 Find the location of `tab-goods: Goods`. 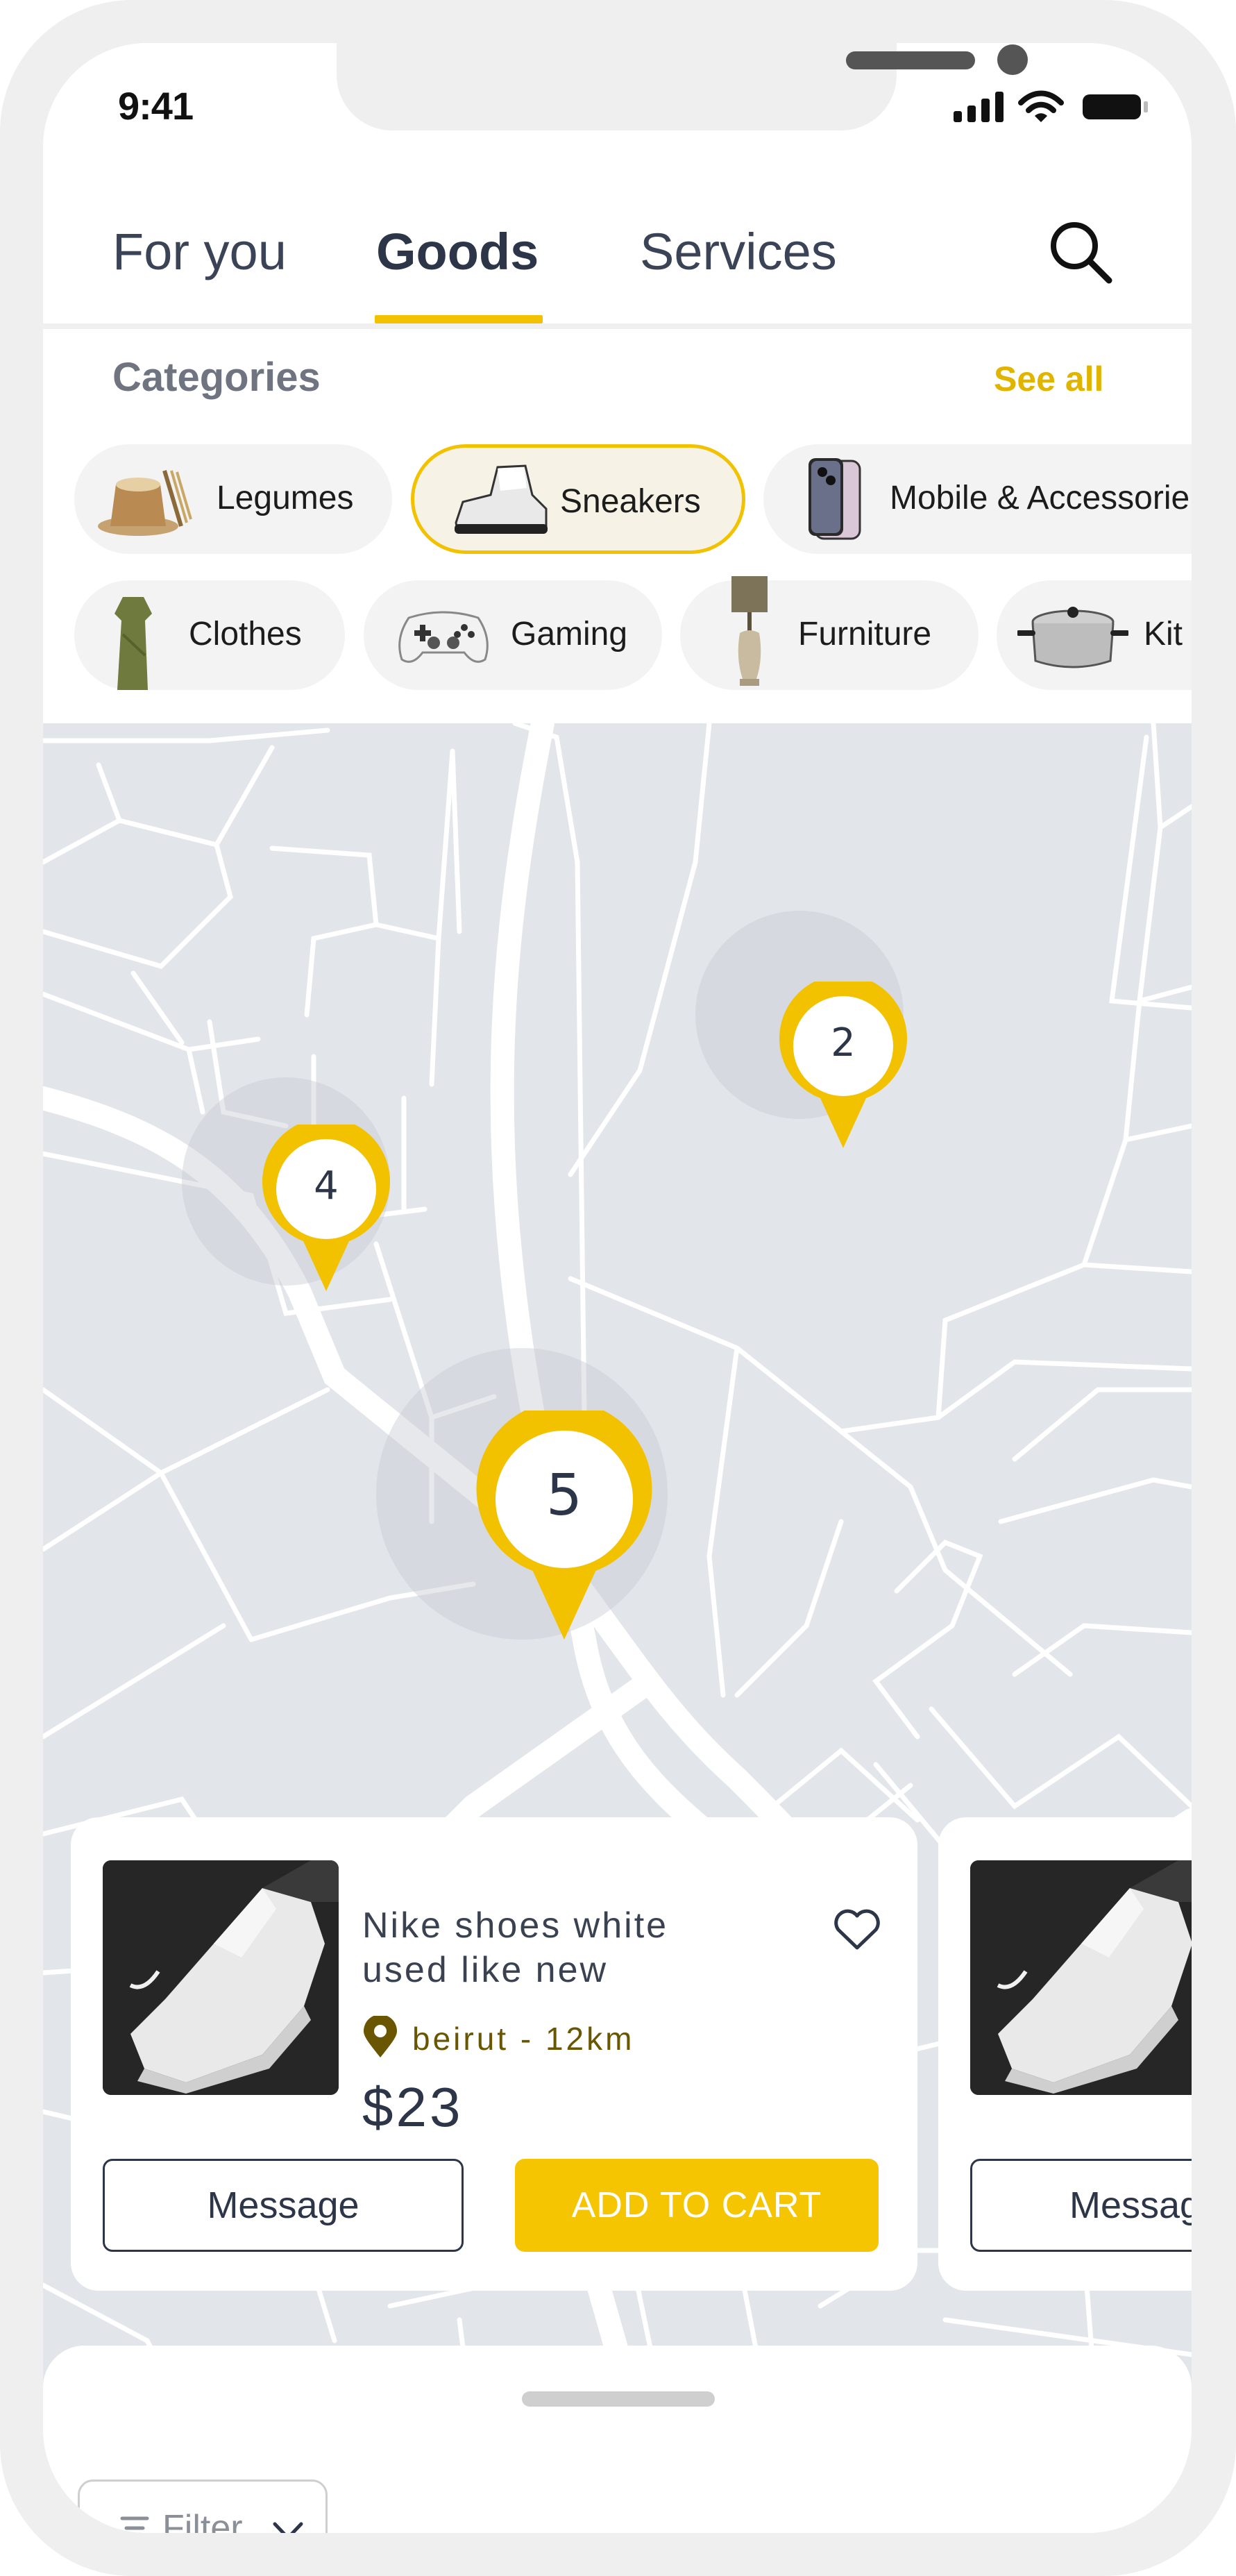

tab-goods: Goods is located at coordinates (457, 251).